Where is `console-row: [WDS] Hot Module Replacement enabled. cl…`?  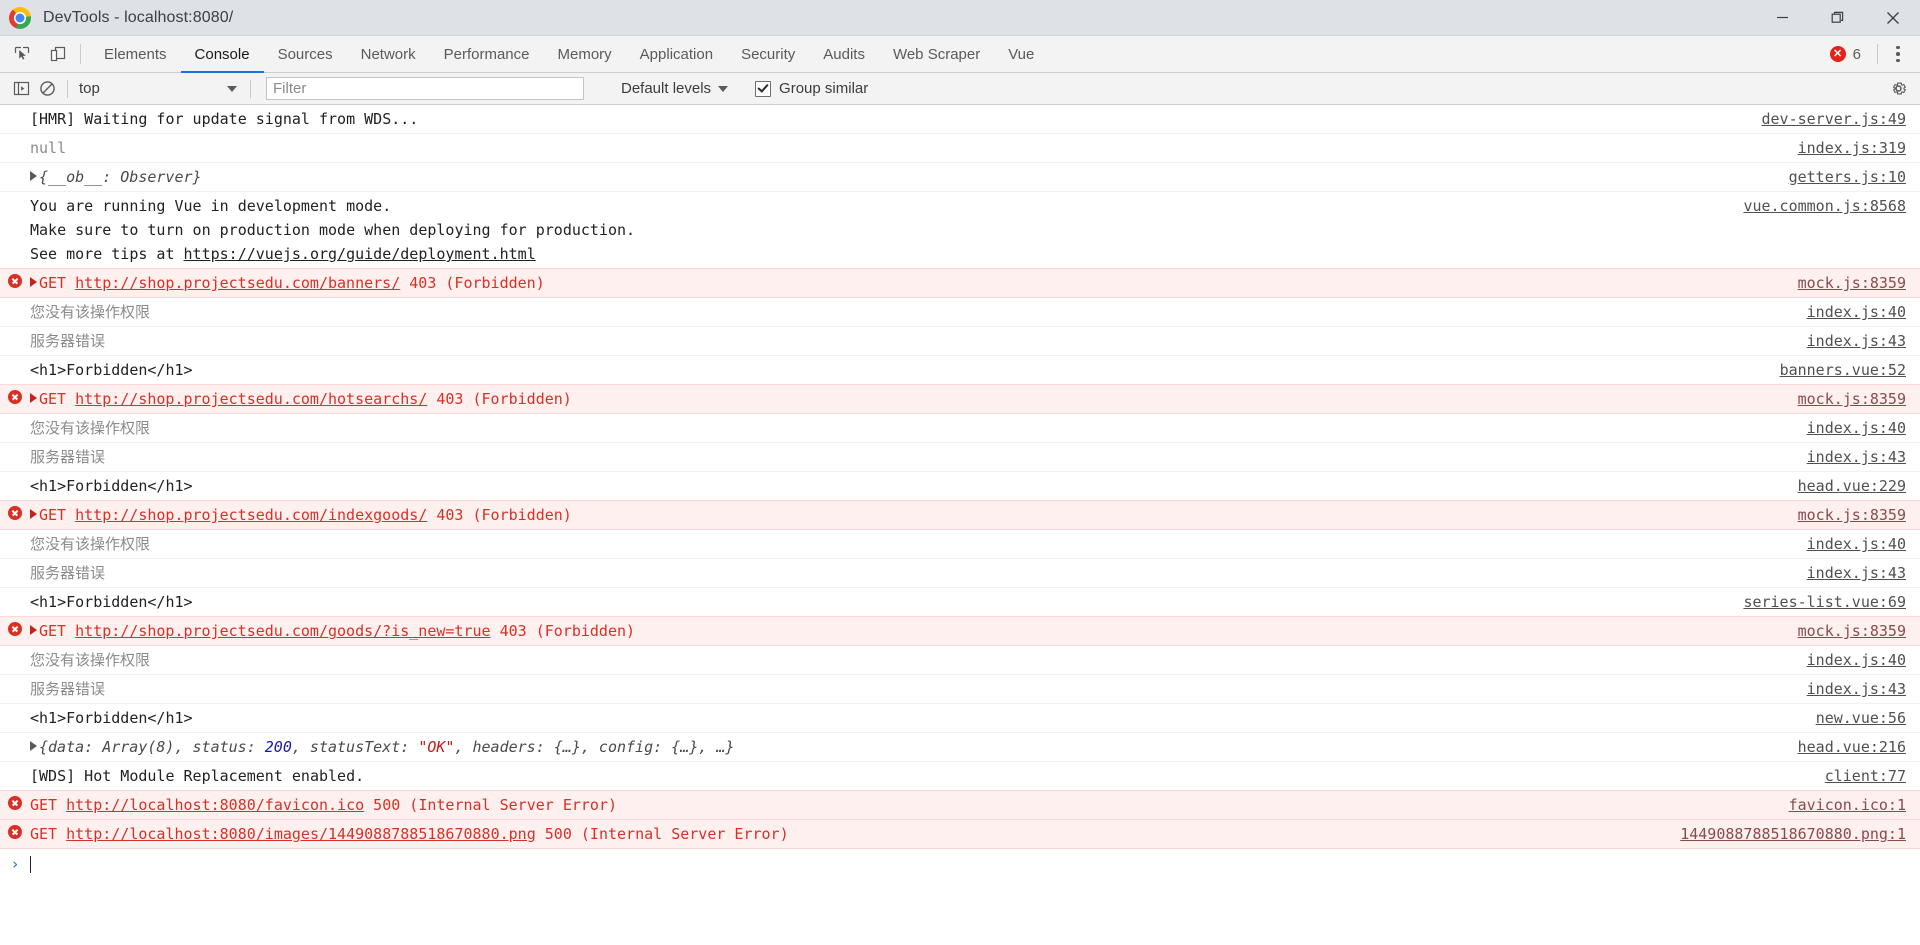 console-row: [WDS] Hot Module Replacement enabled. cl… is located at coordinates (960, 776).